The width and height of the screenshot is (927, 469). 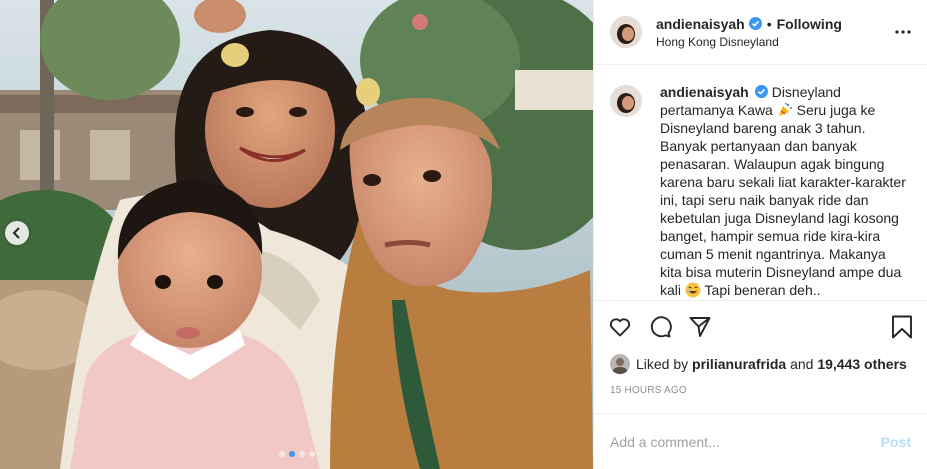 I want to click on more-options-icon, so click(x=903, y=32).